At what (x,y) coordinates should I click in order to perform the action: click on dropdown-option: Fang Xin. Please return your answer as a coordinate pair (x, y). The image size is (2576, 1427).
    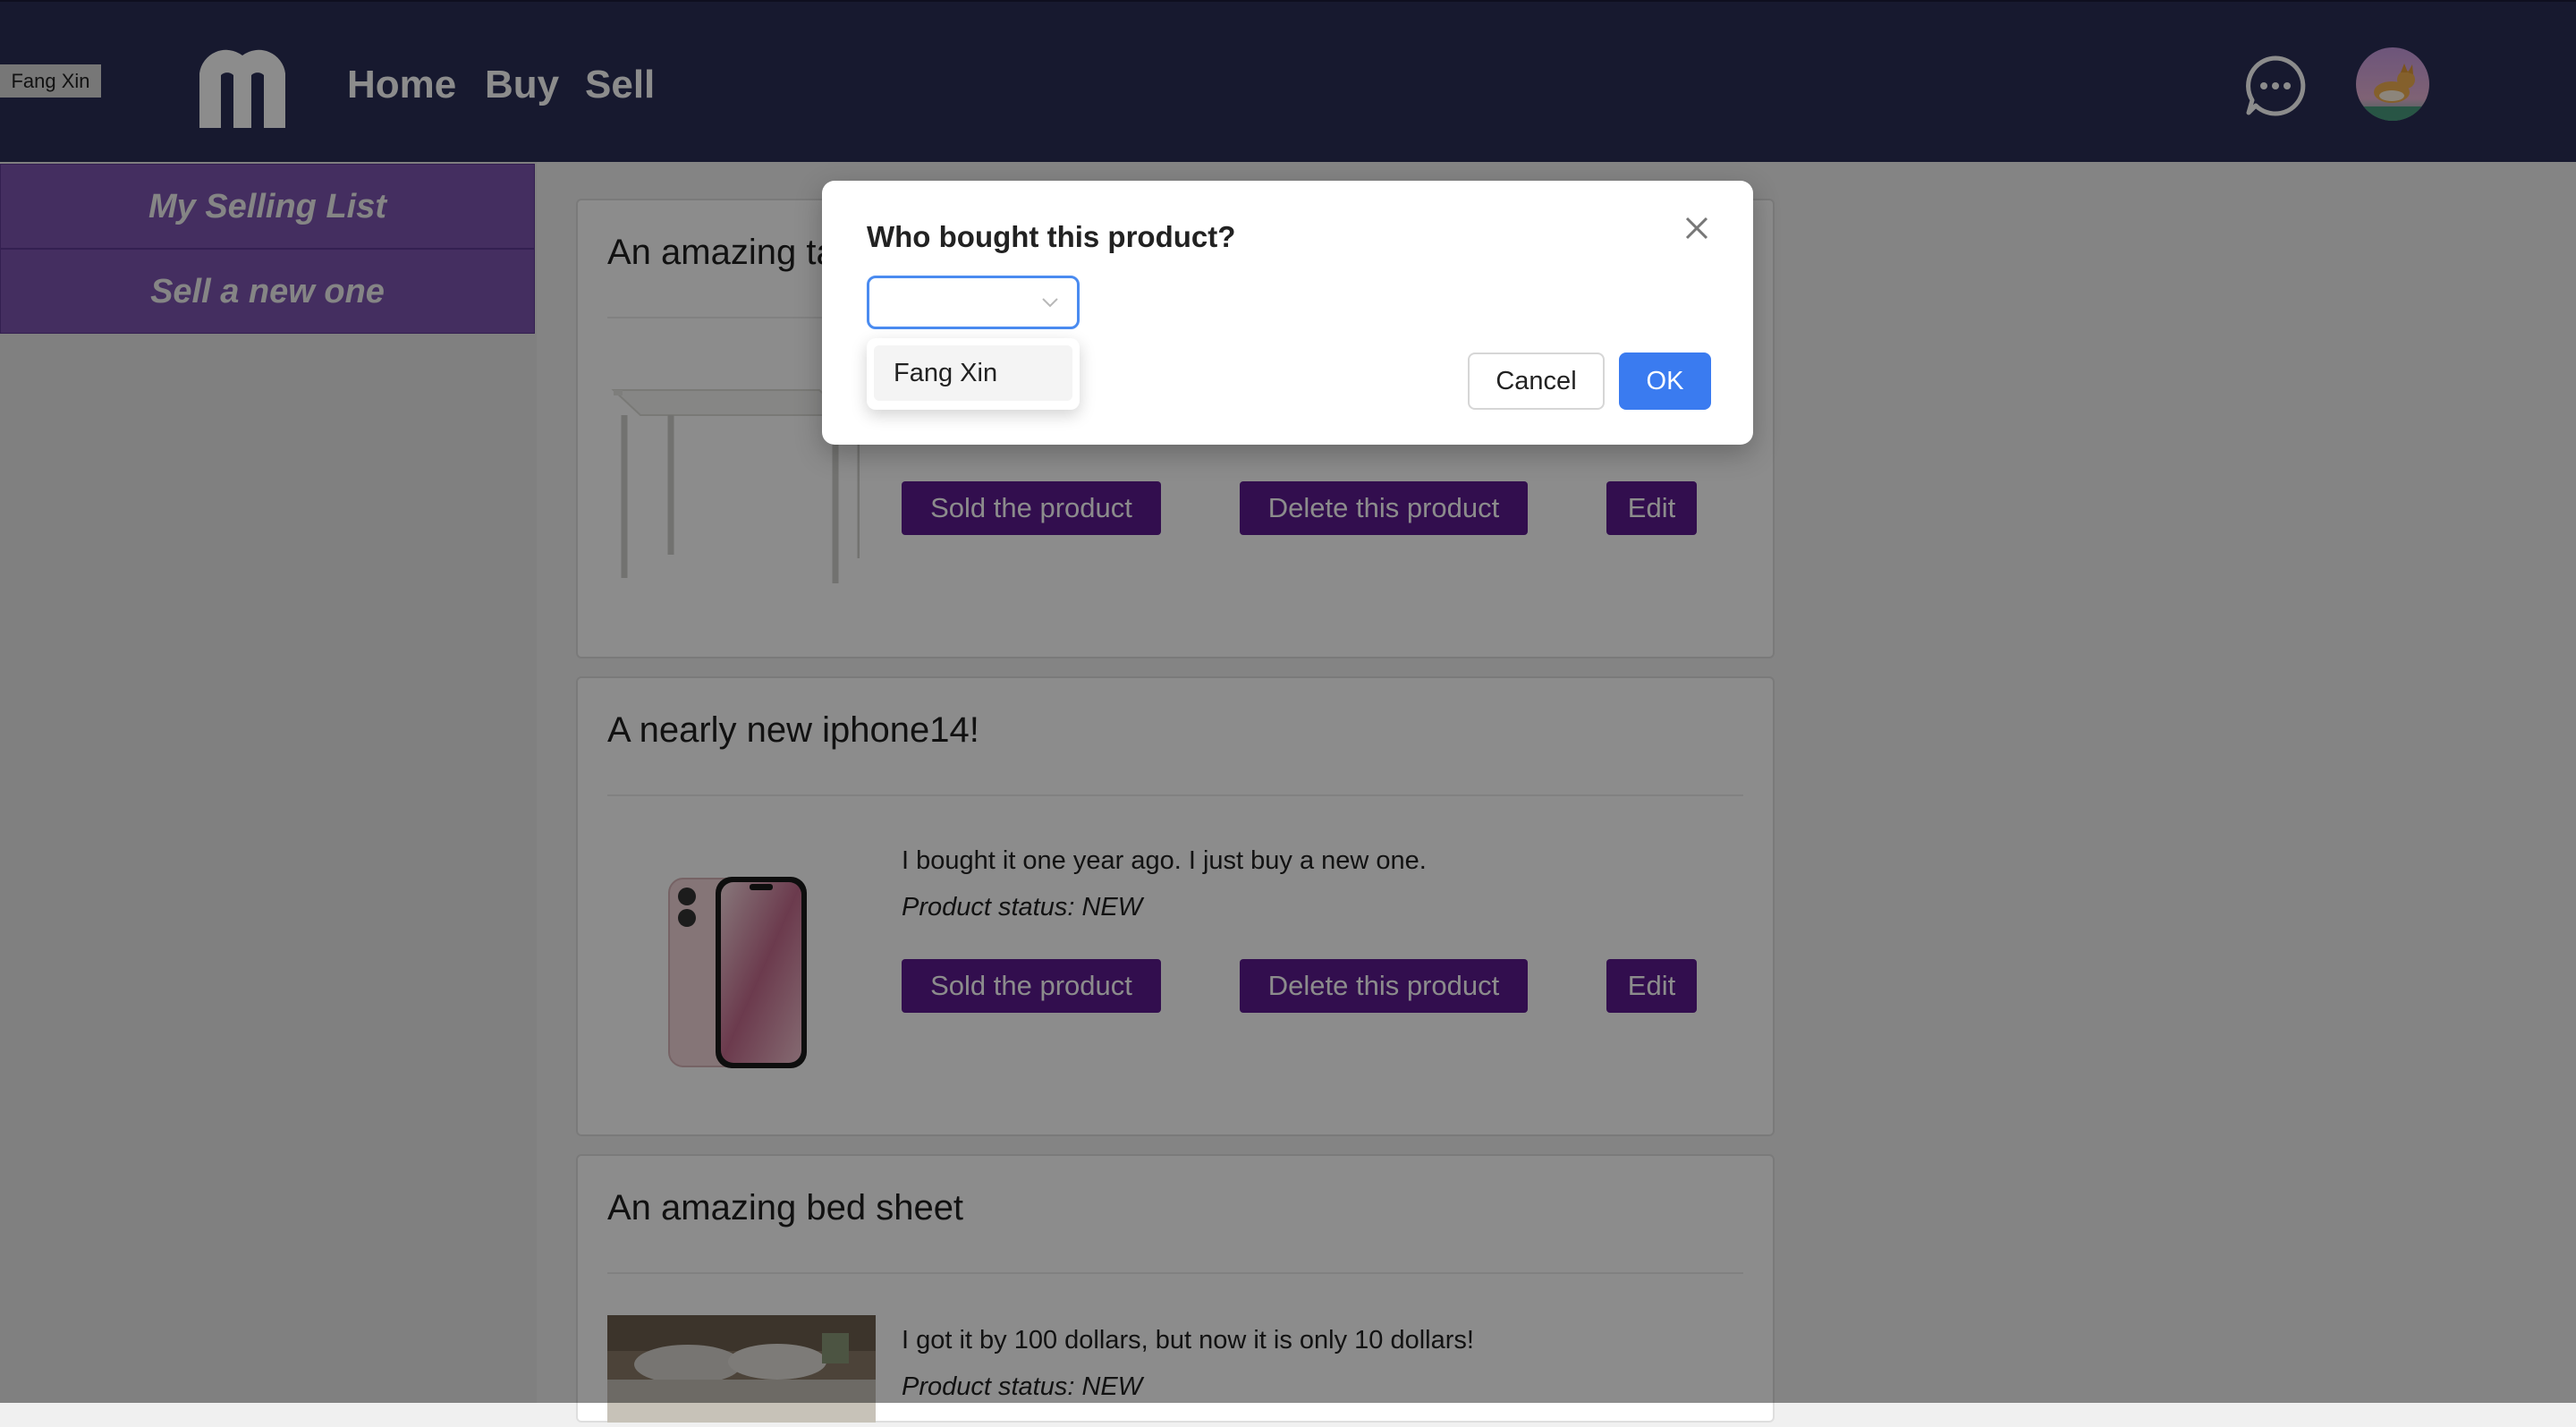
    Looking at the image, I should click on (973, 373).